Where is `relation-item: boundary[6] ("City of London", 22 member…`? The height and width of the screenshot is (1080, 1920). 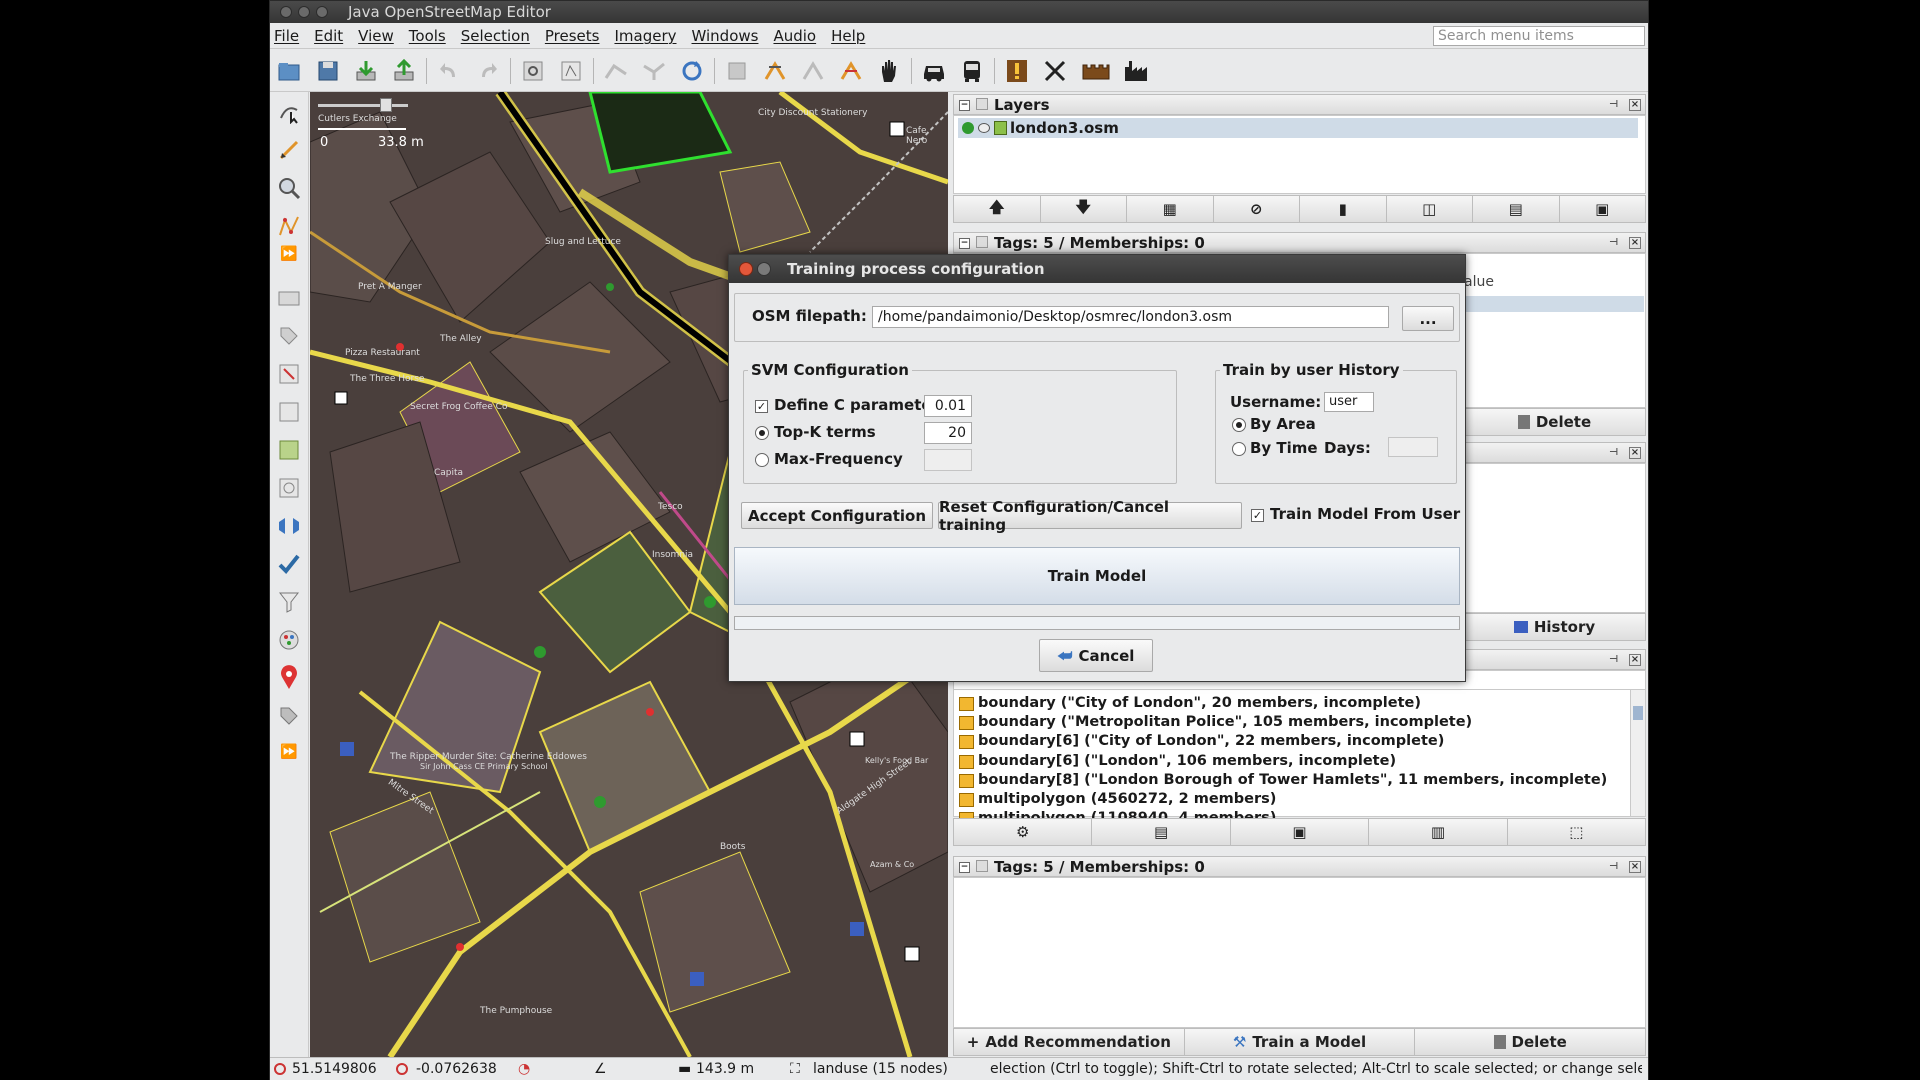
relation-item: boundary[6] ("City of London", 22 member… is located at coordinates (1291, 741).